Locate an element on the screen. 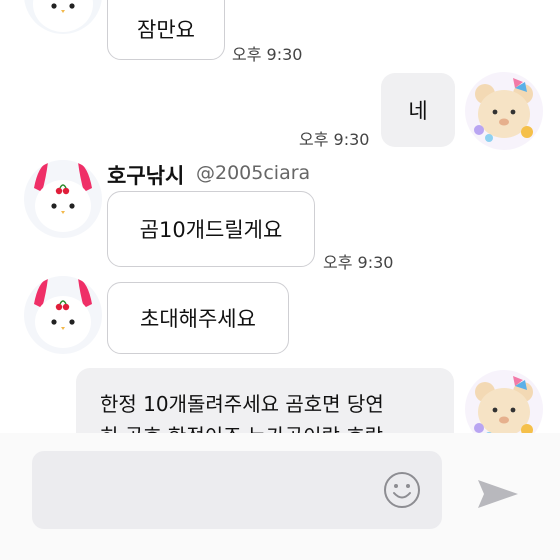  message-text: 초대해주세요 is located at coordinates (198, 319).